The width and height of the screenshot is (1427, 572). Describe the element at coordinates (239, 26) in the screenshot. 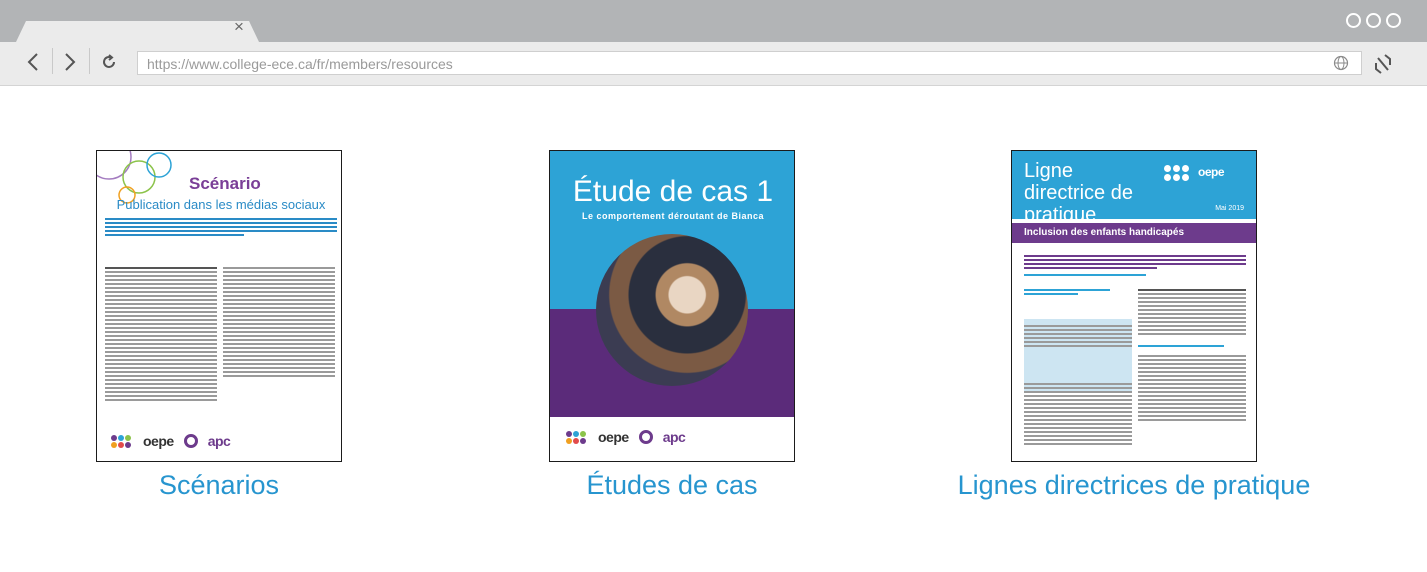

I see `close-icon: ×` at that location.